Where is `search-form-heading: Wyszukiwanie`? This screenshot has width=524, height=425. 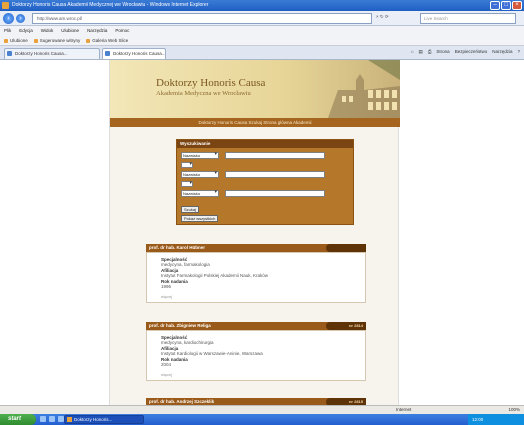
search-form-heading: Wyszukiwanie is located at coordinates (265, 144).